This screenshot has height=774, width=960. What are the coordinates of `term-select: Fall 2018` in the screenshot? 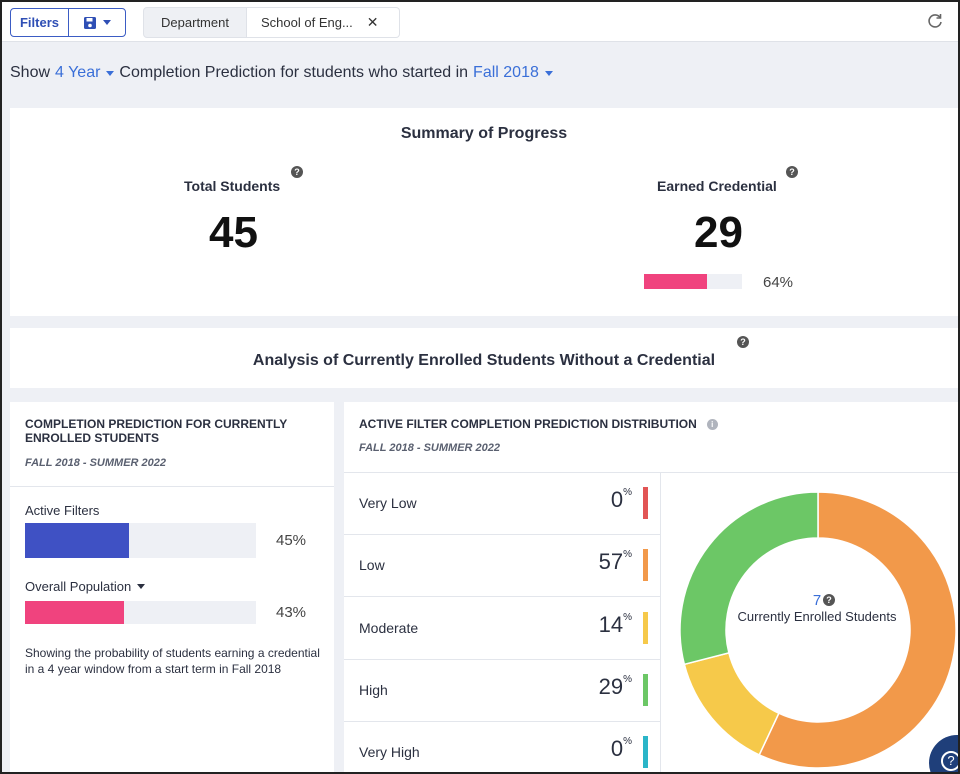 It's located at (513, 73).